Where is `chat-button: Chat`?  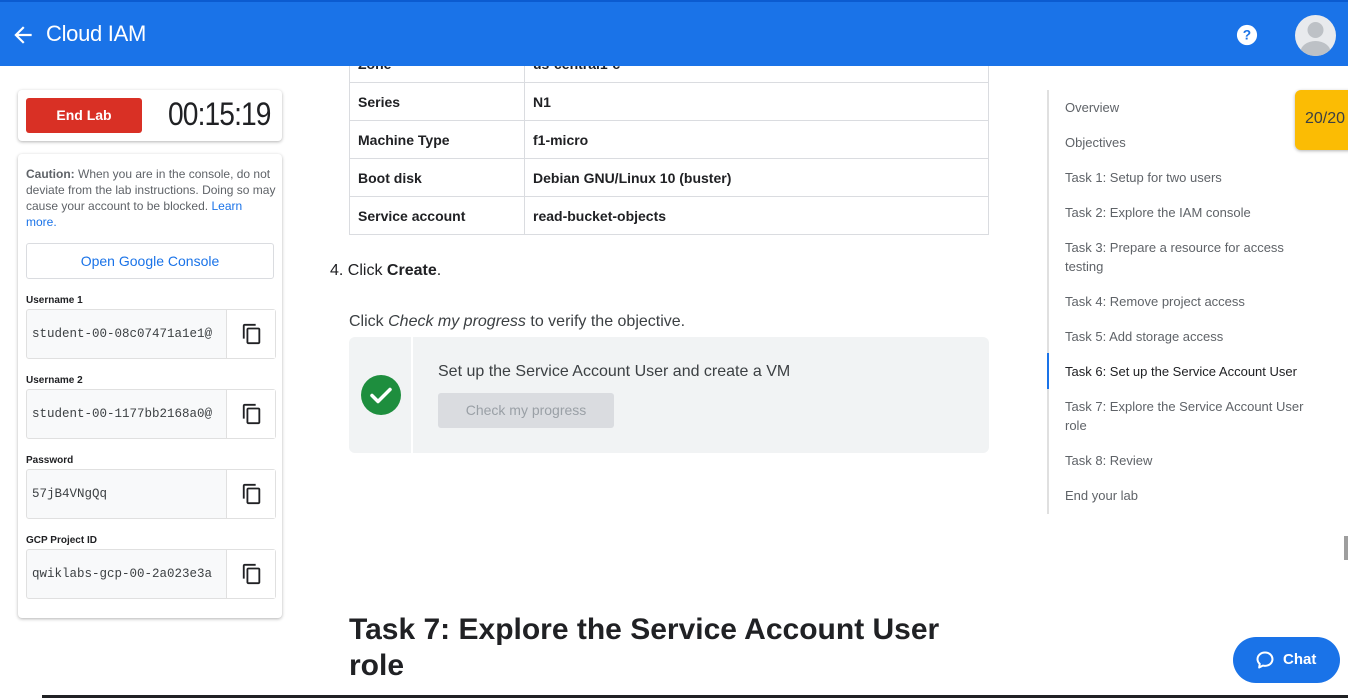 chat-button: Chat is located at coordinates (1286, 660).